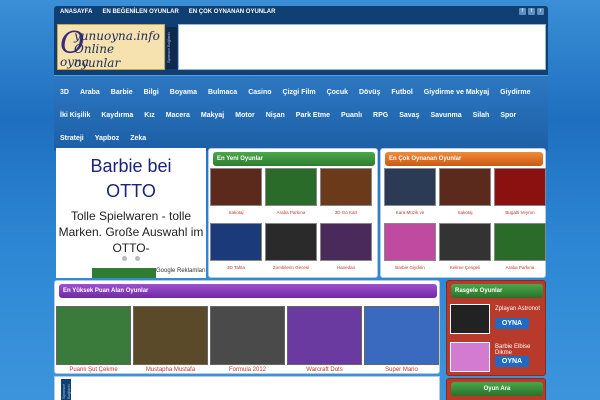 The image size is (600, 400). Describe the element at coordinates (362, 47) in the screenshot. I see `header-ad-banner` at that location.